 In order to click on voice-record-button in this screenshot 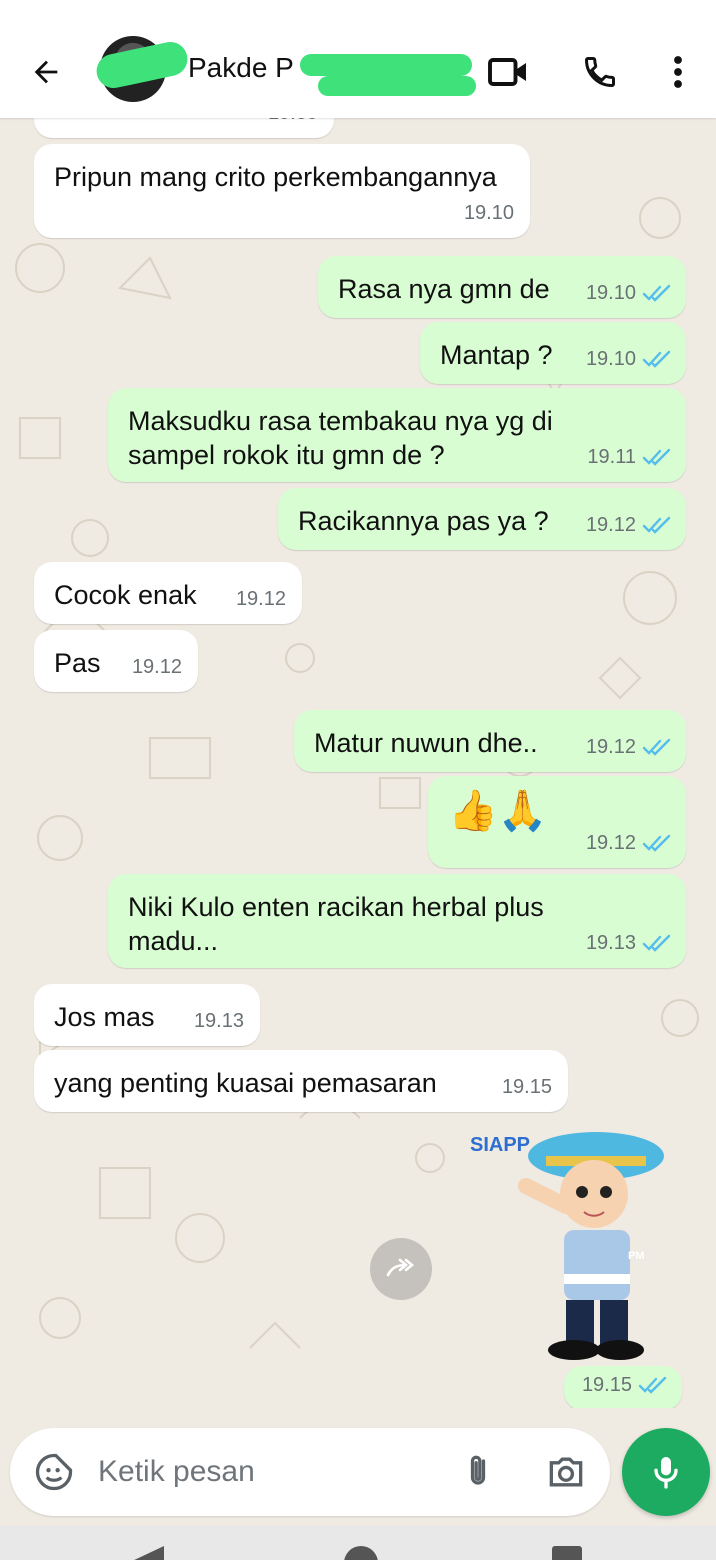, I will do `click(666, 1472)`.